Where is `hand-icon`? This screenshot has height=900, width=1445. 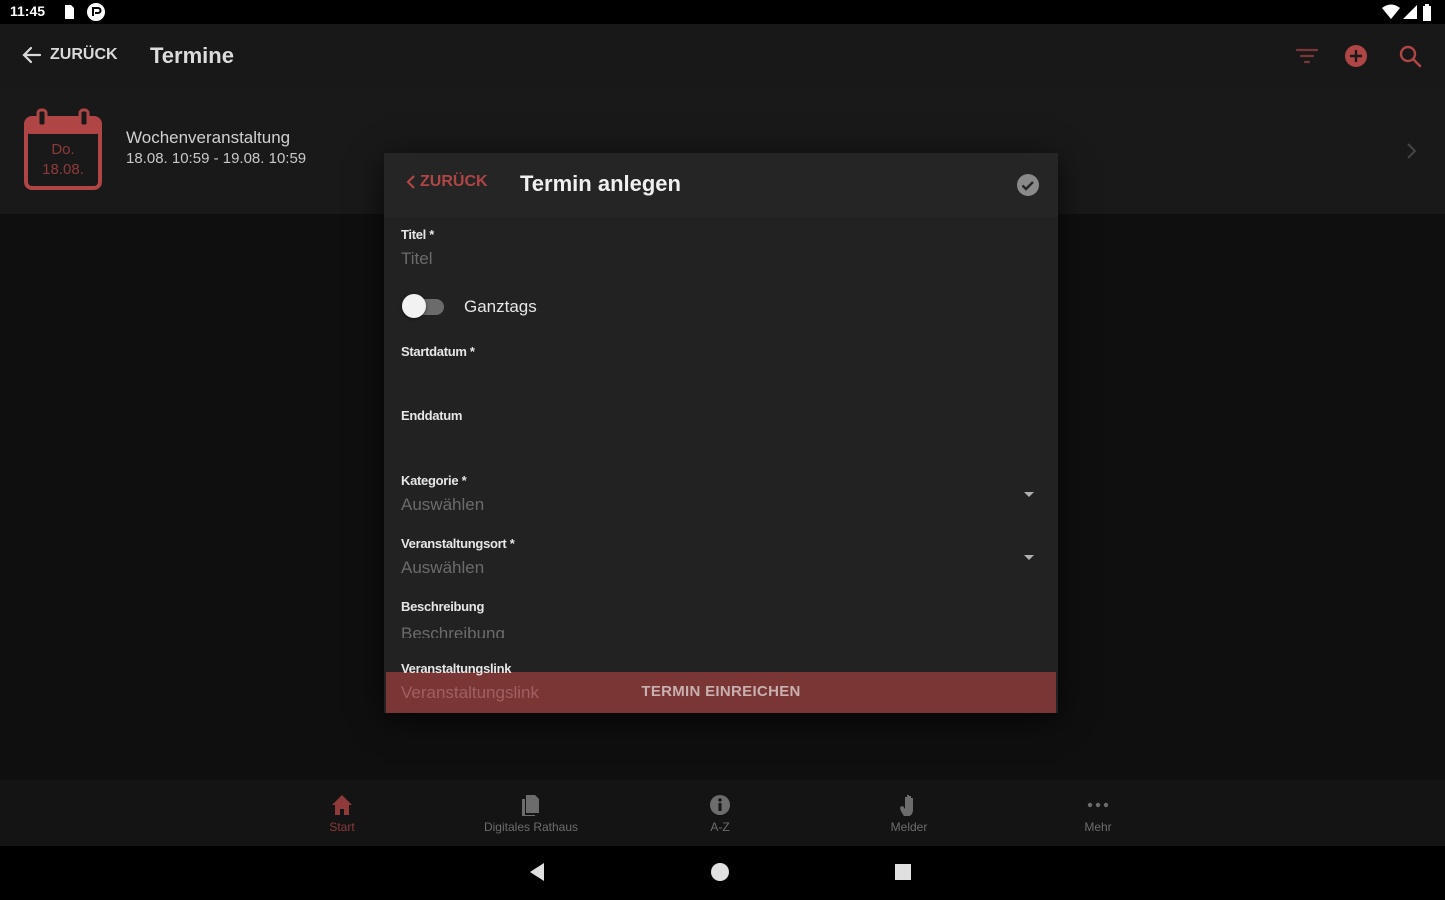
hand-icon is located at coordinates (906, 805).